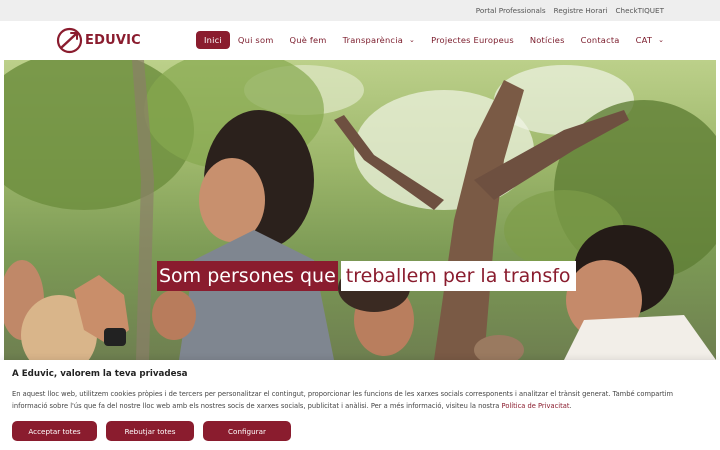  Describe the element at coordinates (247, 276) in the screenshot. I see `hero-headline-part-1: Som persones que` at that location.